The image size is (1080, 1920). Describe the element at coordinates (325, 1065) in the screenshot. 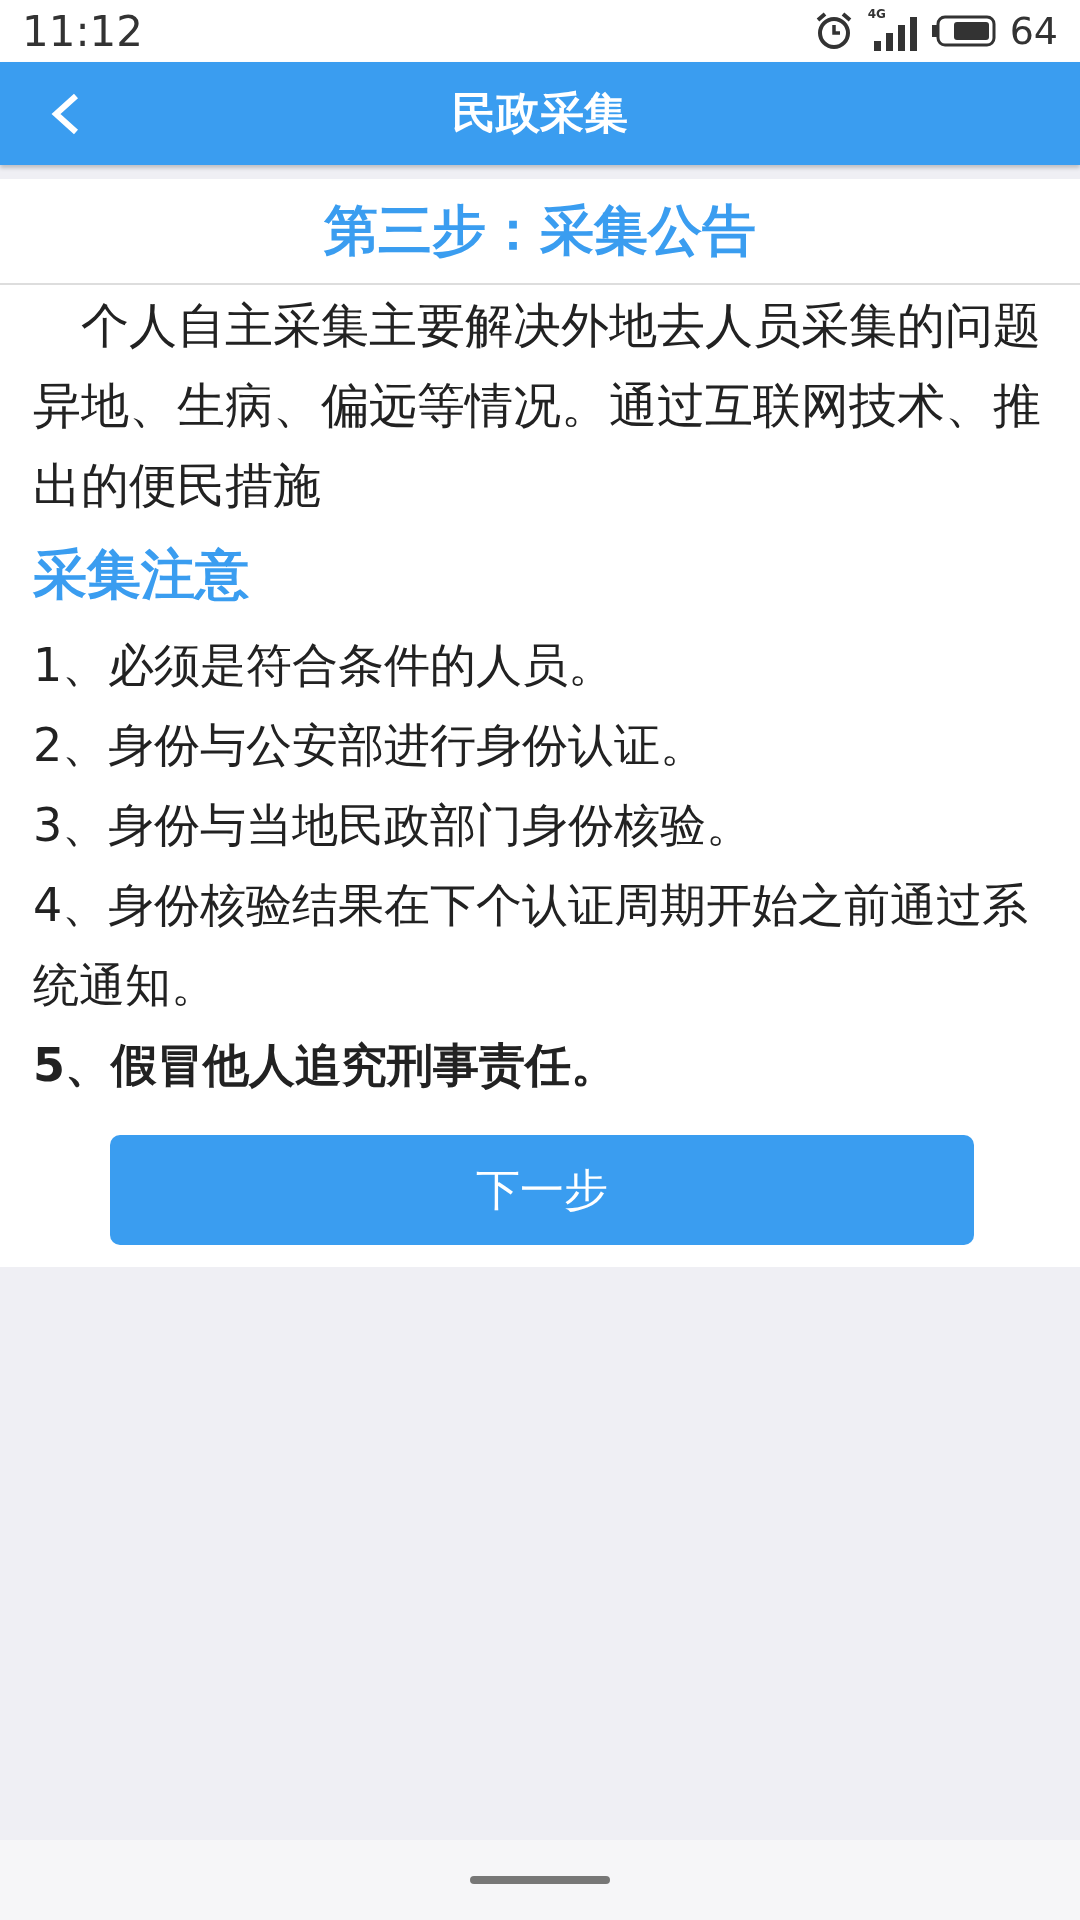

I see `note-item: 5、假冒他人追究刑事责任。` at that location.